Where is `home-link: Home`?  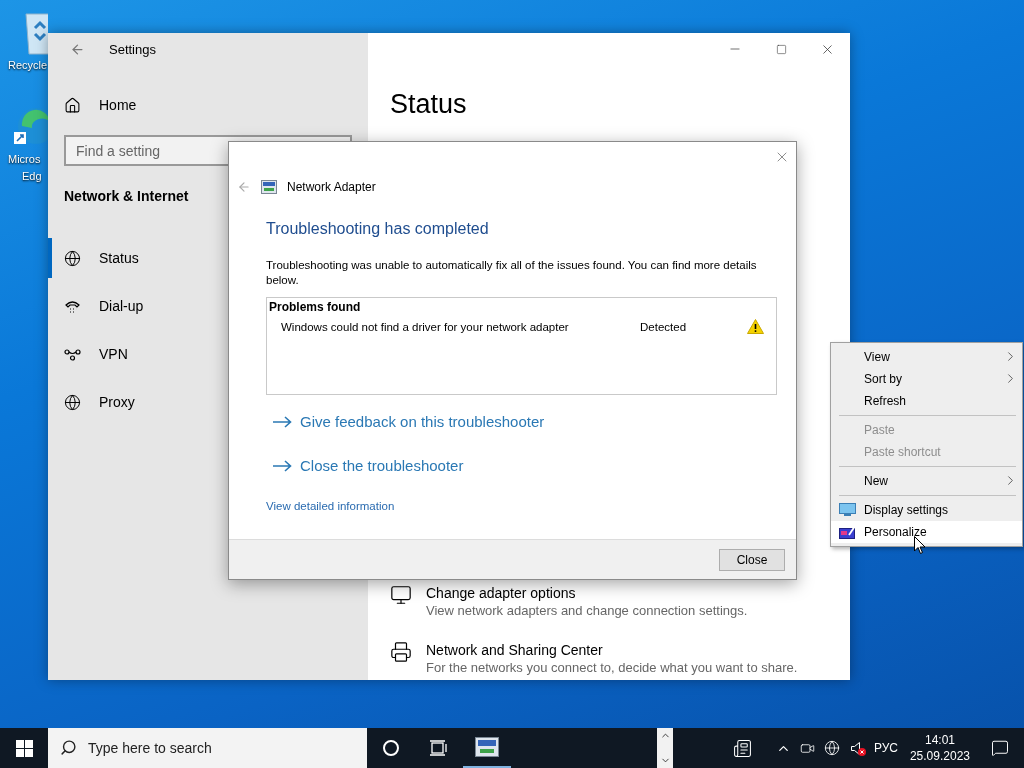 home-link: Home is located at coordinates (200, 105).